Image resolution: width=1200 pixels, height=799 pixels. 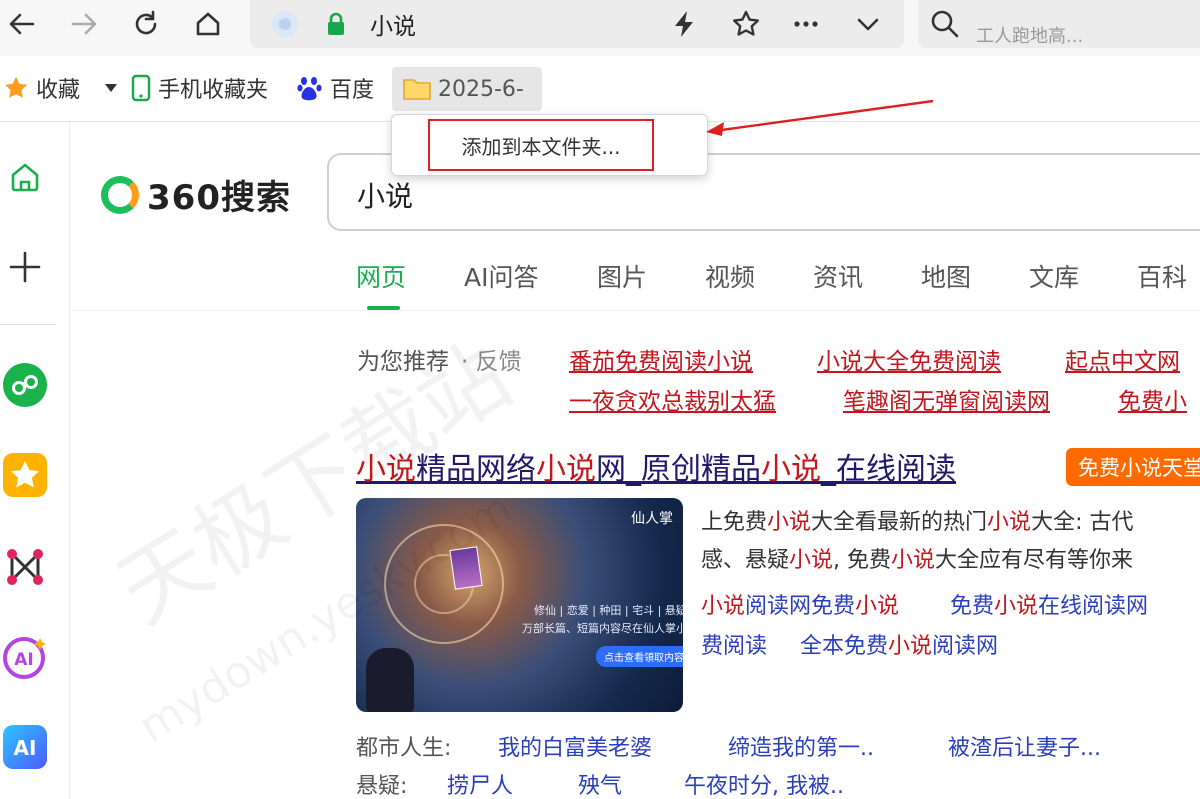 What do you see at coordinates (652, 519) in the screenshot?
I see `thumb-brand: 仙人掌` at bounding box center [652, 519].